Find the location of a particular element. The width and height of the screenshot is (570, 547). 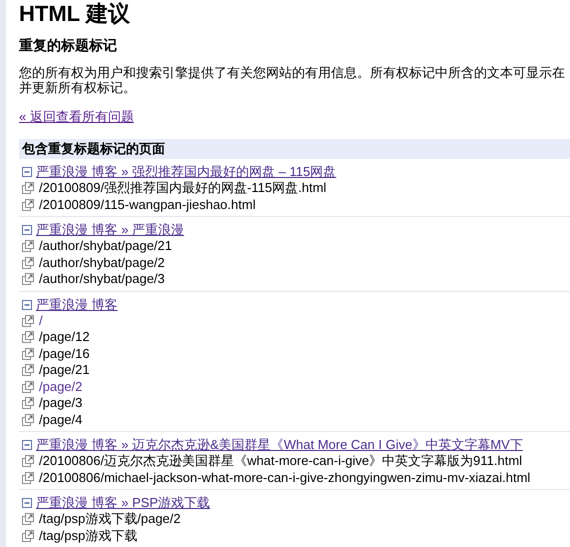

page-title: HTML 建议 is located at coordinates (75, 13).